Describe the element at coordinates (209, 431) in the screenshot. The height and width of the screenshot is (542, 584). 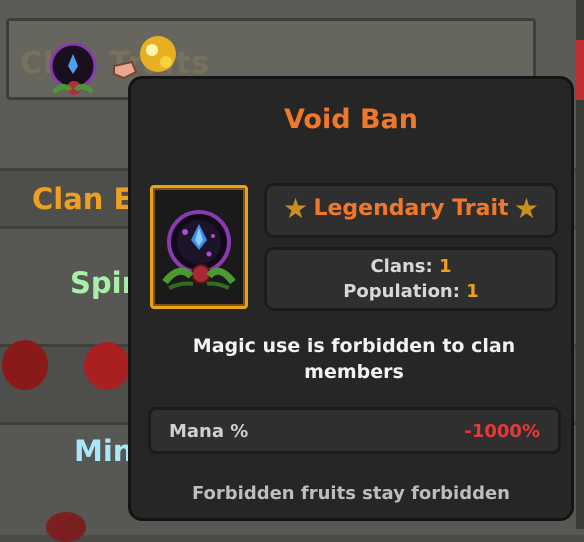
I see `modifier-label: Mana %` at that location.